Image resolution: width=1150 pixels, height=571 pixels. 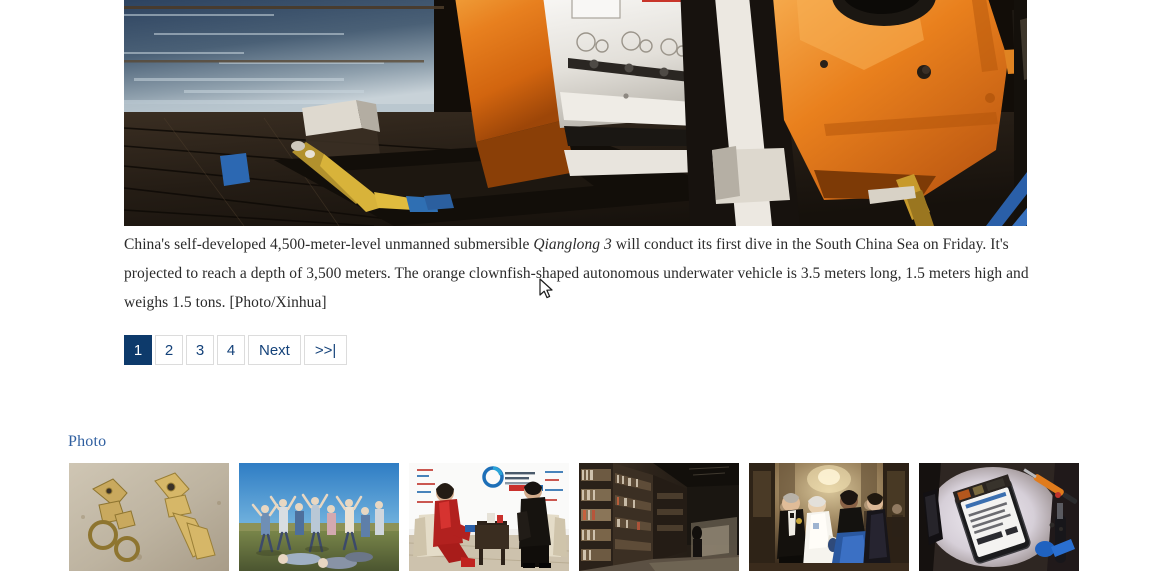 I want to click on thumb-gold-jewelry-image, so click(x=149, y=517).